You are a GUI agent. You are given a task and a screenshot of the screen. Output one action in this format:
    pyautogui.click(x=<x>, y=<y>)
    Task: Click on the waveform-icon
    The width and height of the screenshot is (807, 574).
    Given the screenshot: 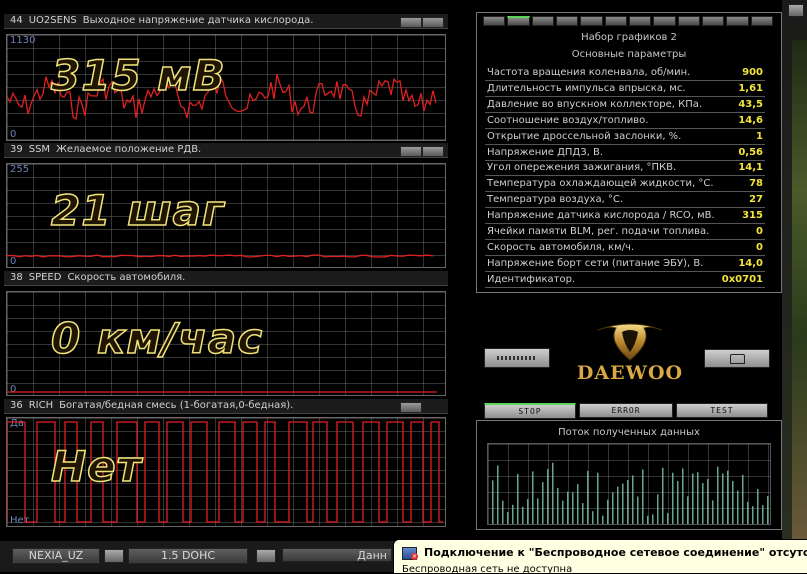 What is the action you would take?
    pyautogui.click(x=517, y=358)
    